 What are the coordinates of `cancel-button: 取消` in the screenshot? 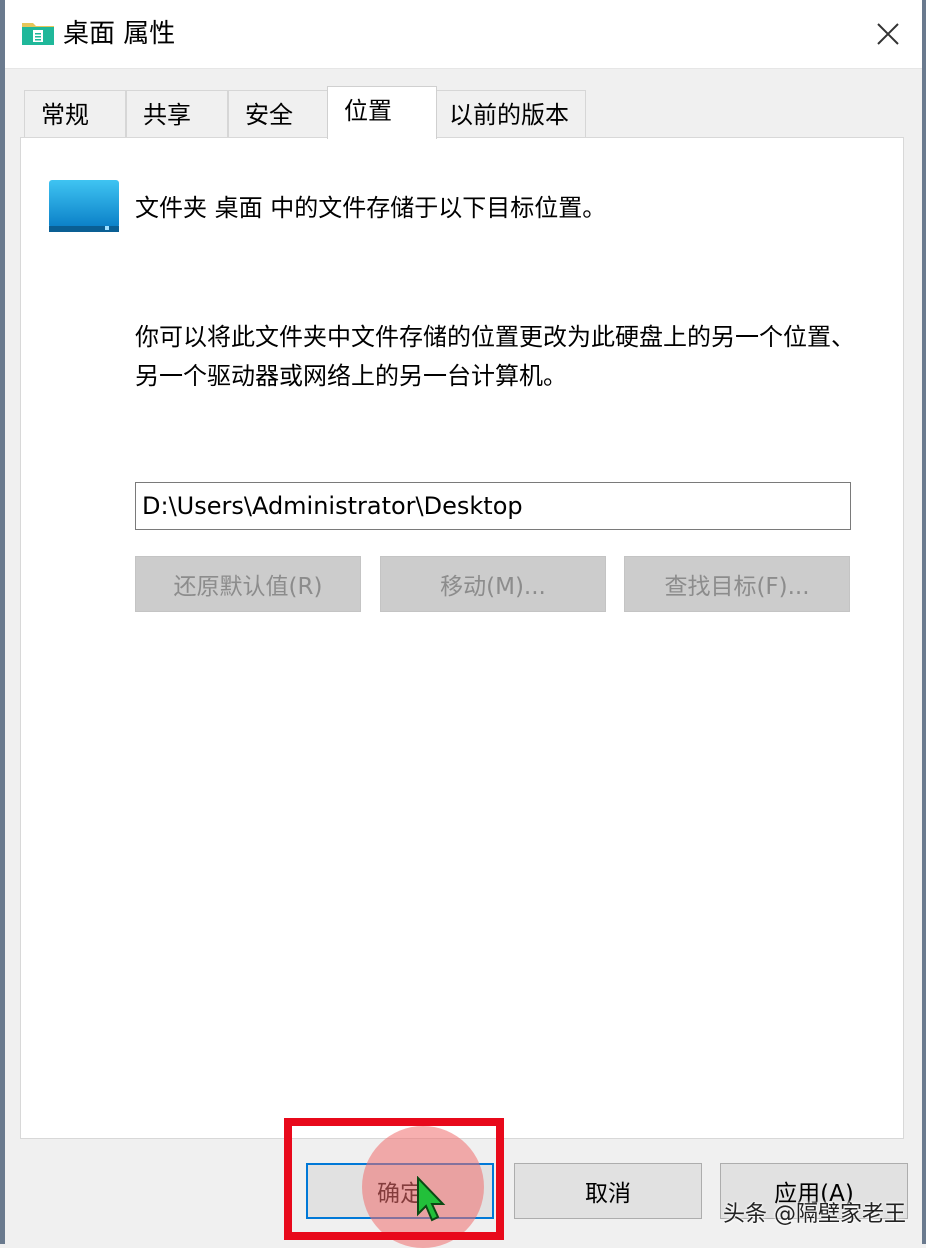 It's located at (608, 1191).